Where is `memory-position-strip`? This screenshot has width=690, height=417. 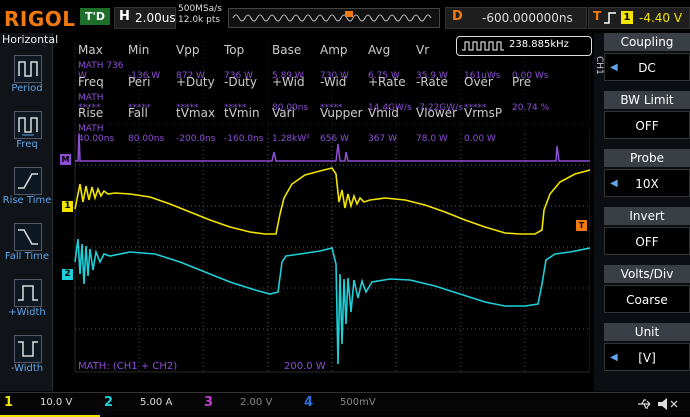
memory-position-strip is located at coordinates (334, 18).